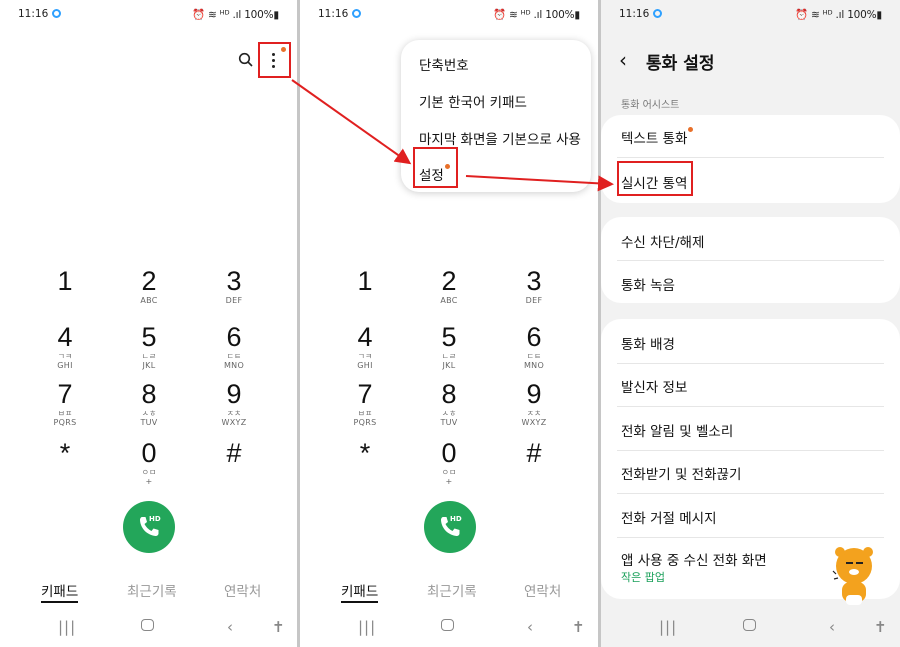  What do you see at coordinates (274, 60) in the screenshot?
I see `highlight-more-button` at bounding box center [274, 60].